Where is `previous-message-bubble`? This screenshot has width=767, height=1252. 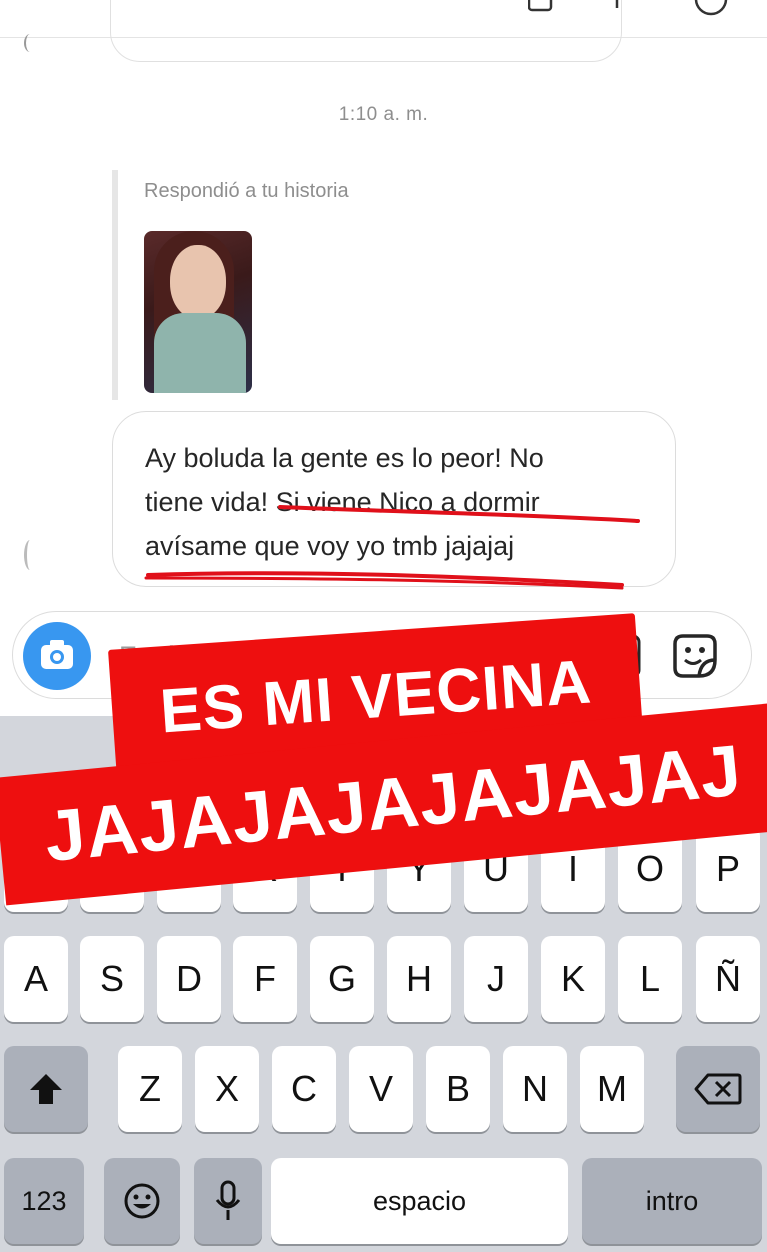 previous-message-bubble is located at coordinates (366, 31).